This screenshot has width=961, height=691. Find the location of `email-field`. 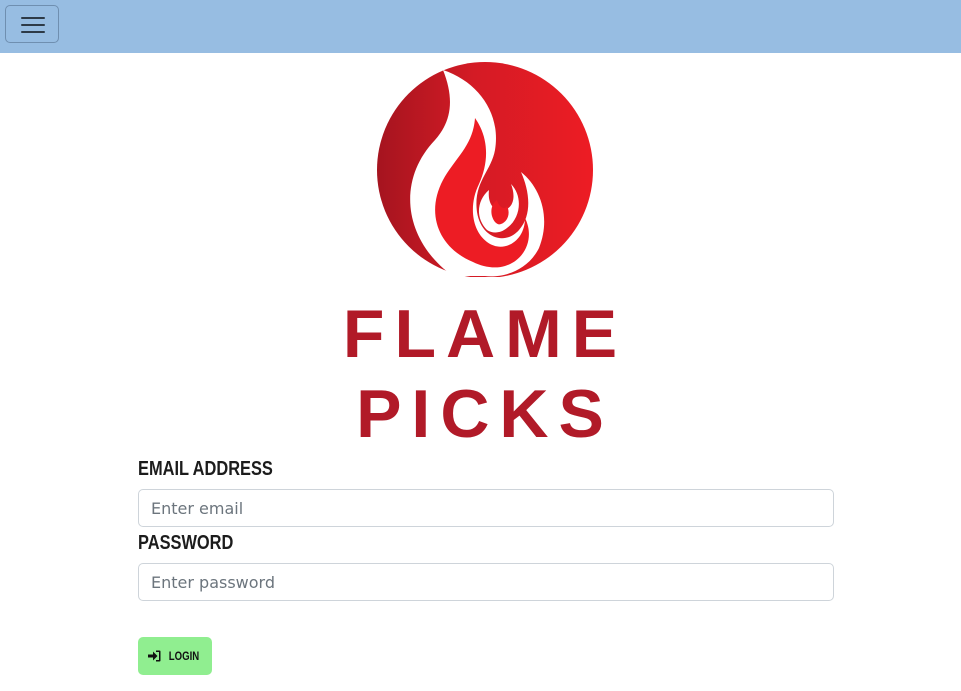

email-field is located at coordinates (486, 508).